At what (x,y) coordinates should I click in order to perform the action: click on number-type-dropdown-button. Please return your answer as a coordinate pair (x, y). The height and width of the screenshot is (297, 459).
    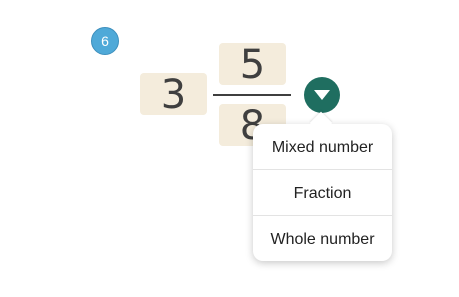
    Looking at the image, I should click on (322, 95).